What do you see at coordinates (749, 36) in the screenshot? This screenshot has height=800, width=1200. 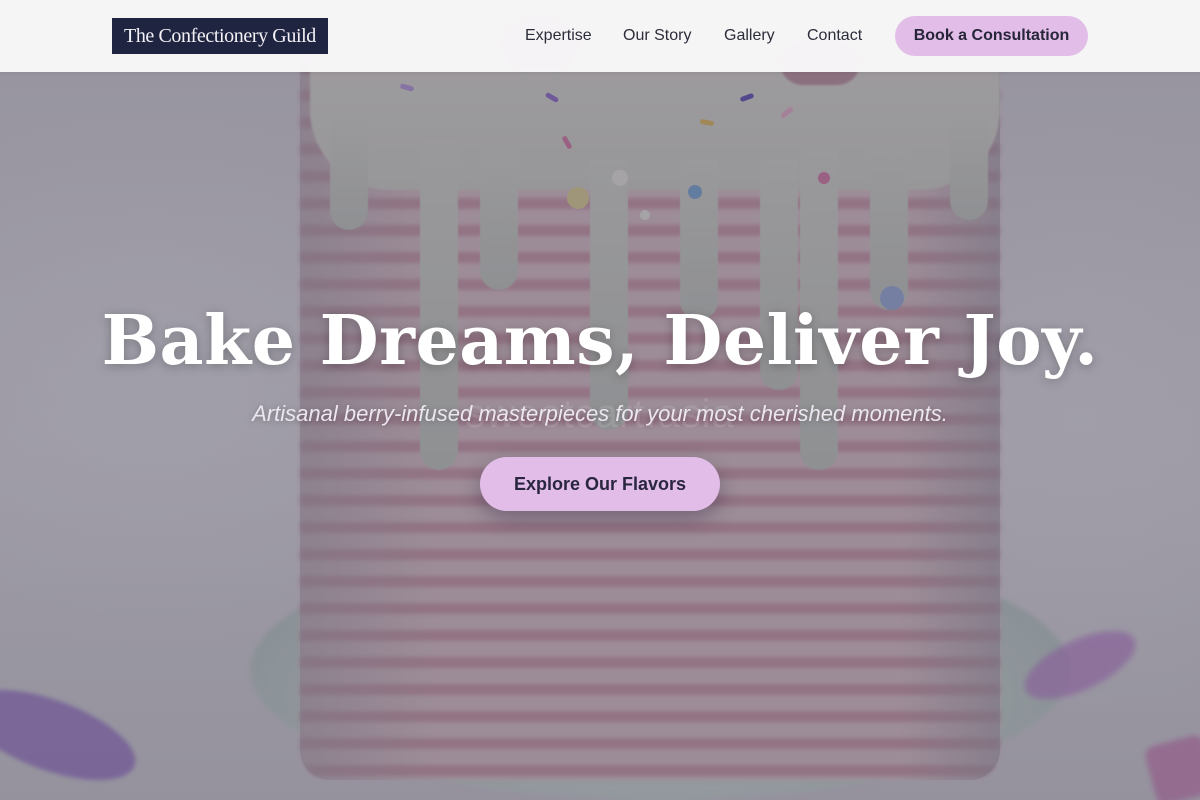 I see `nav-link-gallery: Gallery` at bounding box center [749, 36].